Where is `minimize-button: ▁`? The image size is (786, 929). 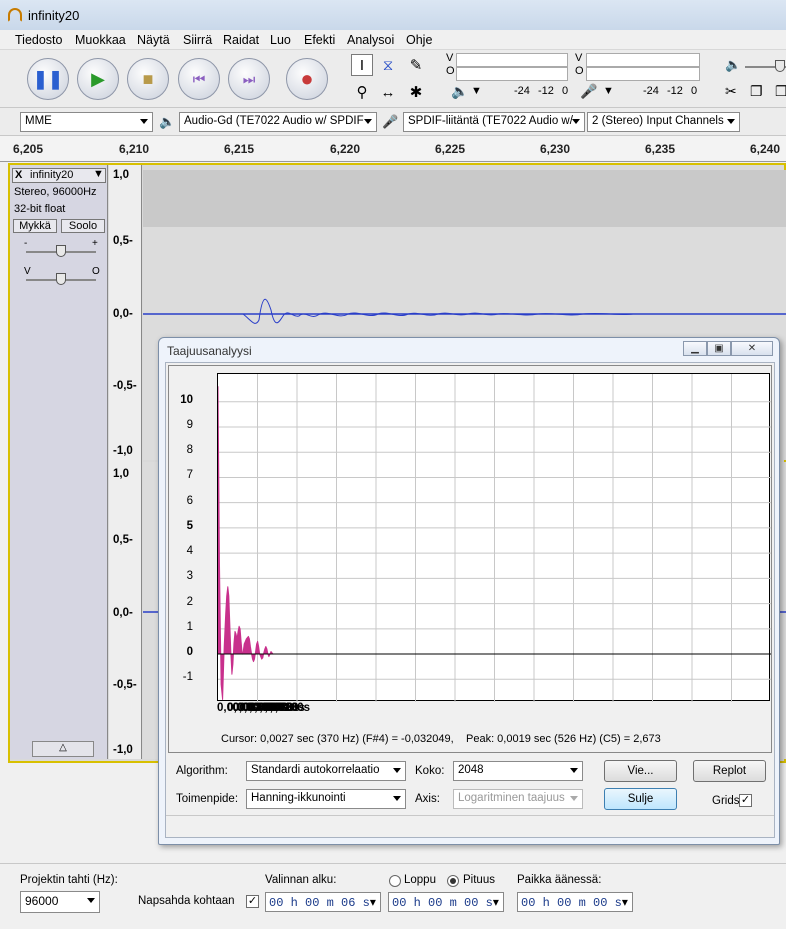
minimize-button: ▁ is located at coordinates (695, 348).